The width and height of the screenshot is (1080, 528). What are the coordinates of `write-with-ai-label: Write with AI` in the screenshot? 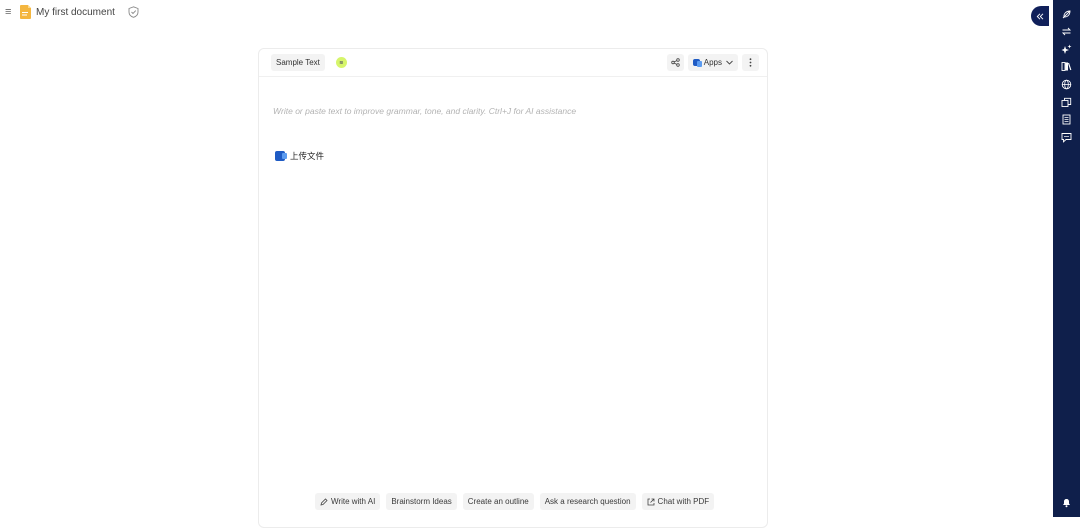 It's located at (353, 501).